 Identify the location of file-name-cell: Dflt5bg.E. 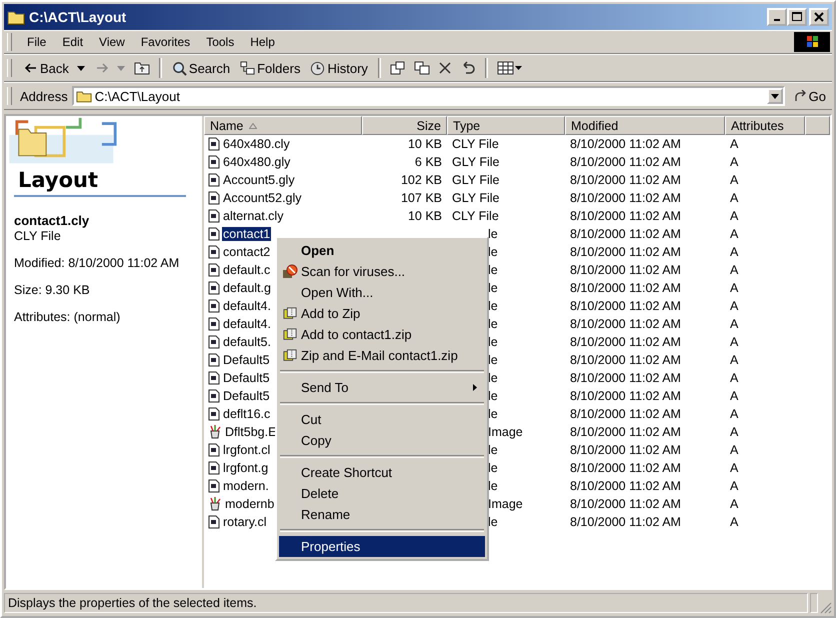
(251, 432).